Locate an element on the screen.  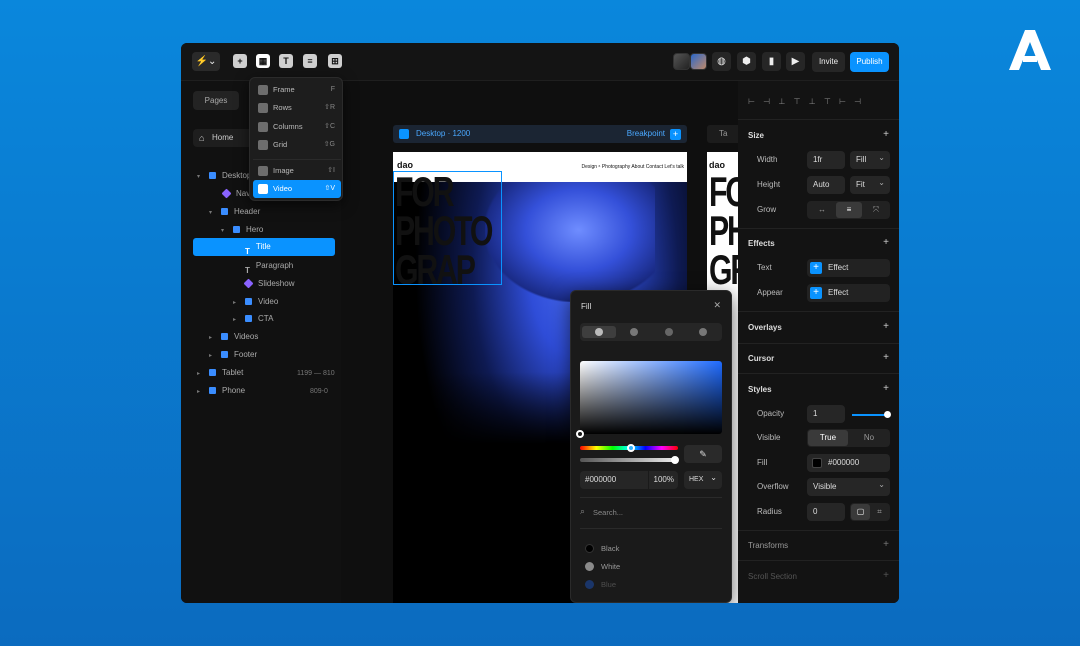
cms-icon: ≡ is located at coordinates (310, 61).